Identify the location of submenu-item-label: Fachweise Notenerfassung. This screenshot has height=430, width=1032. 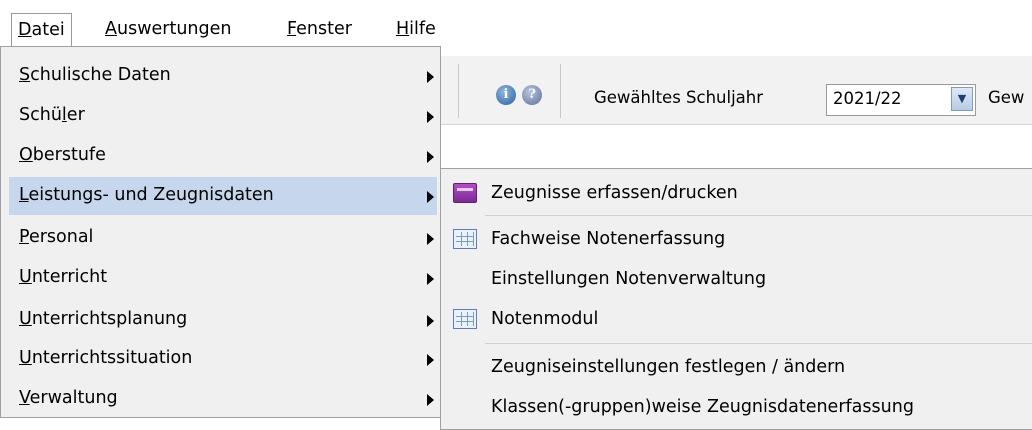
(608, 239).